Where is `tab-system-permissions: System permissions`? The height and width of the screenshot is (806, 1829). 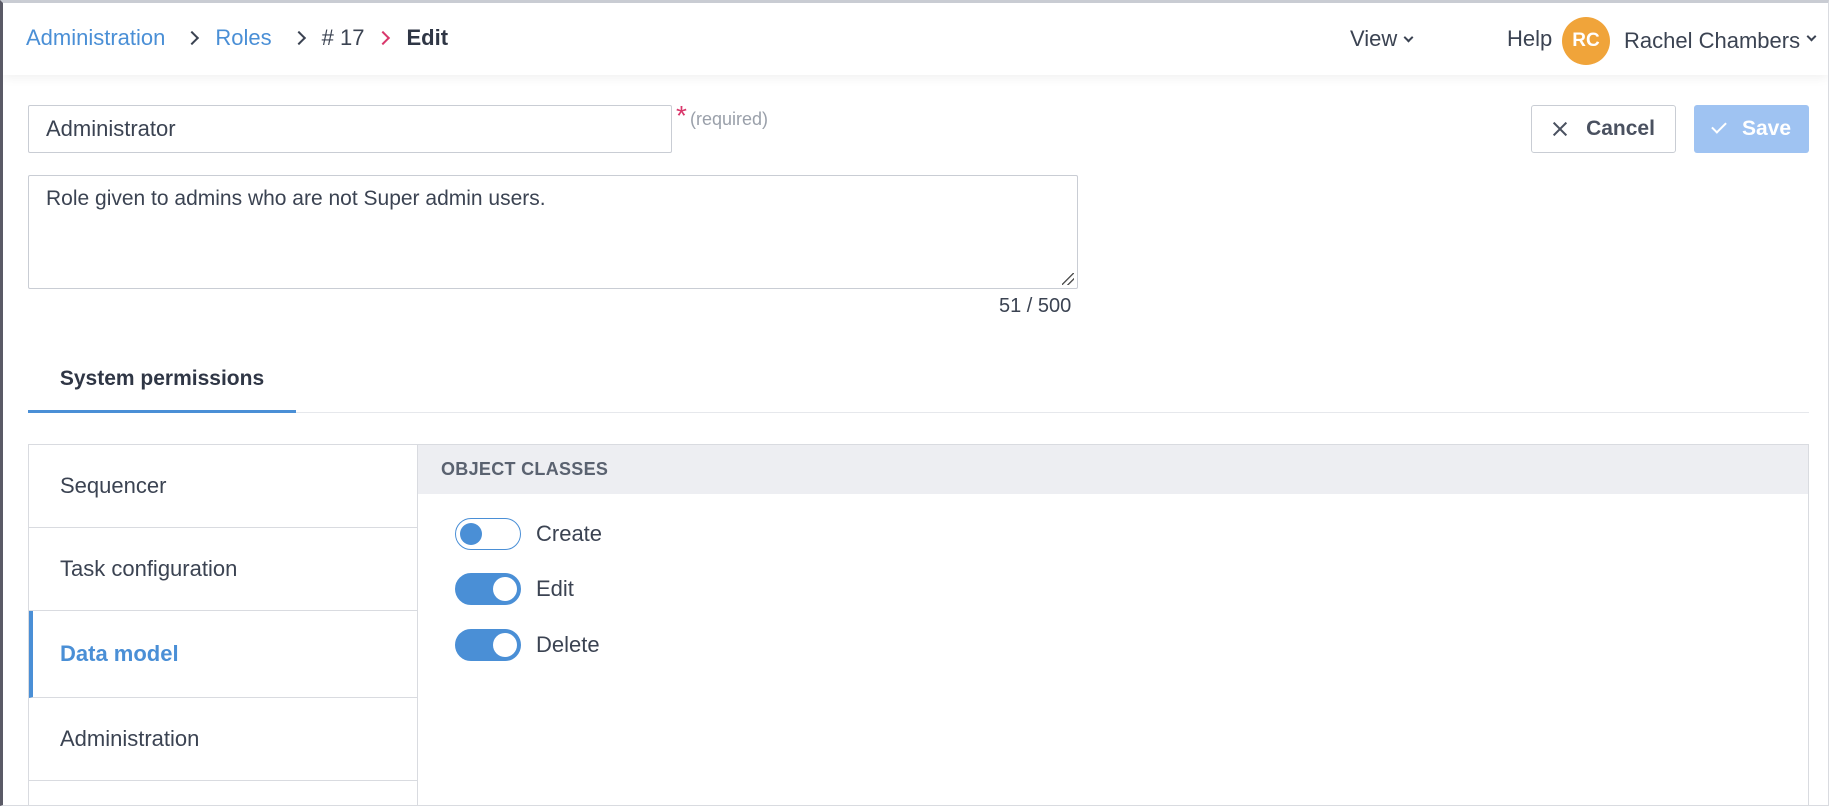 tab-system-permissions: System permissions is located at coordinates (162, 384).